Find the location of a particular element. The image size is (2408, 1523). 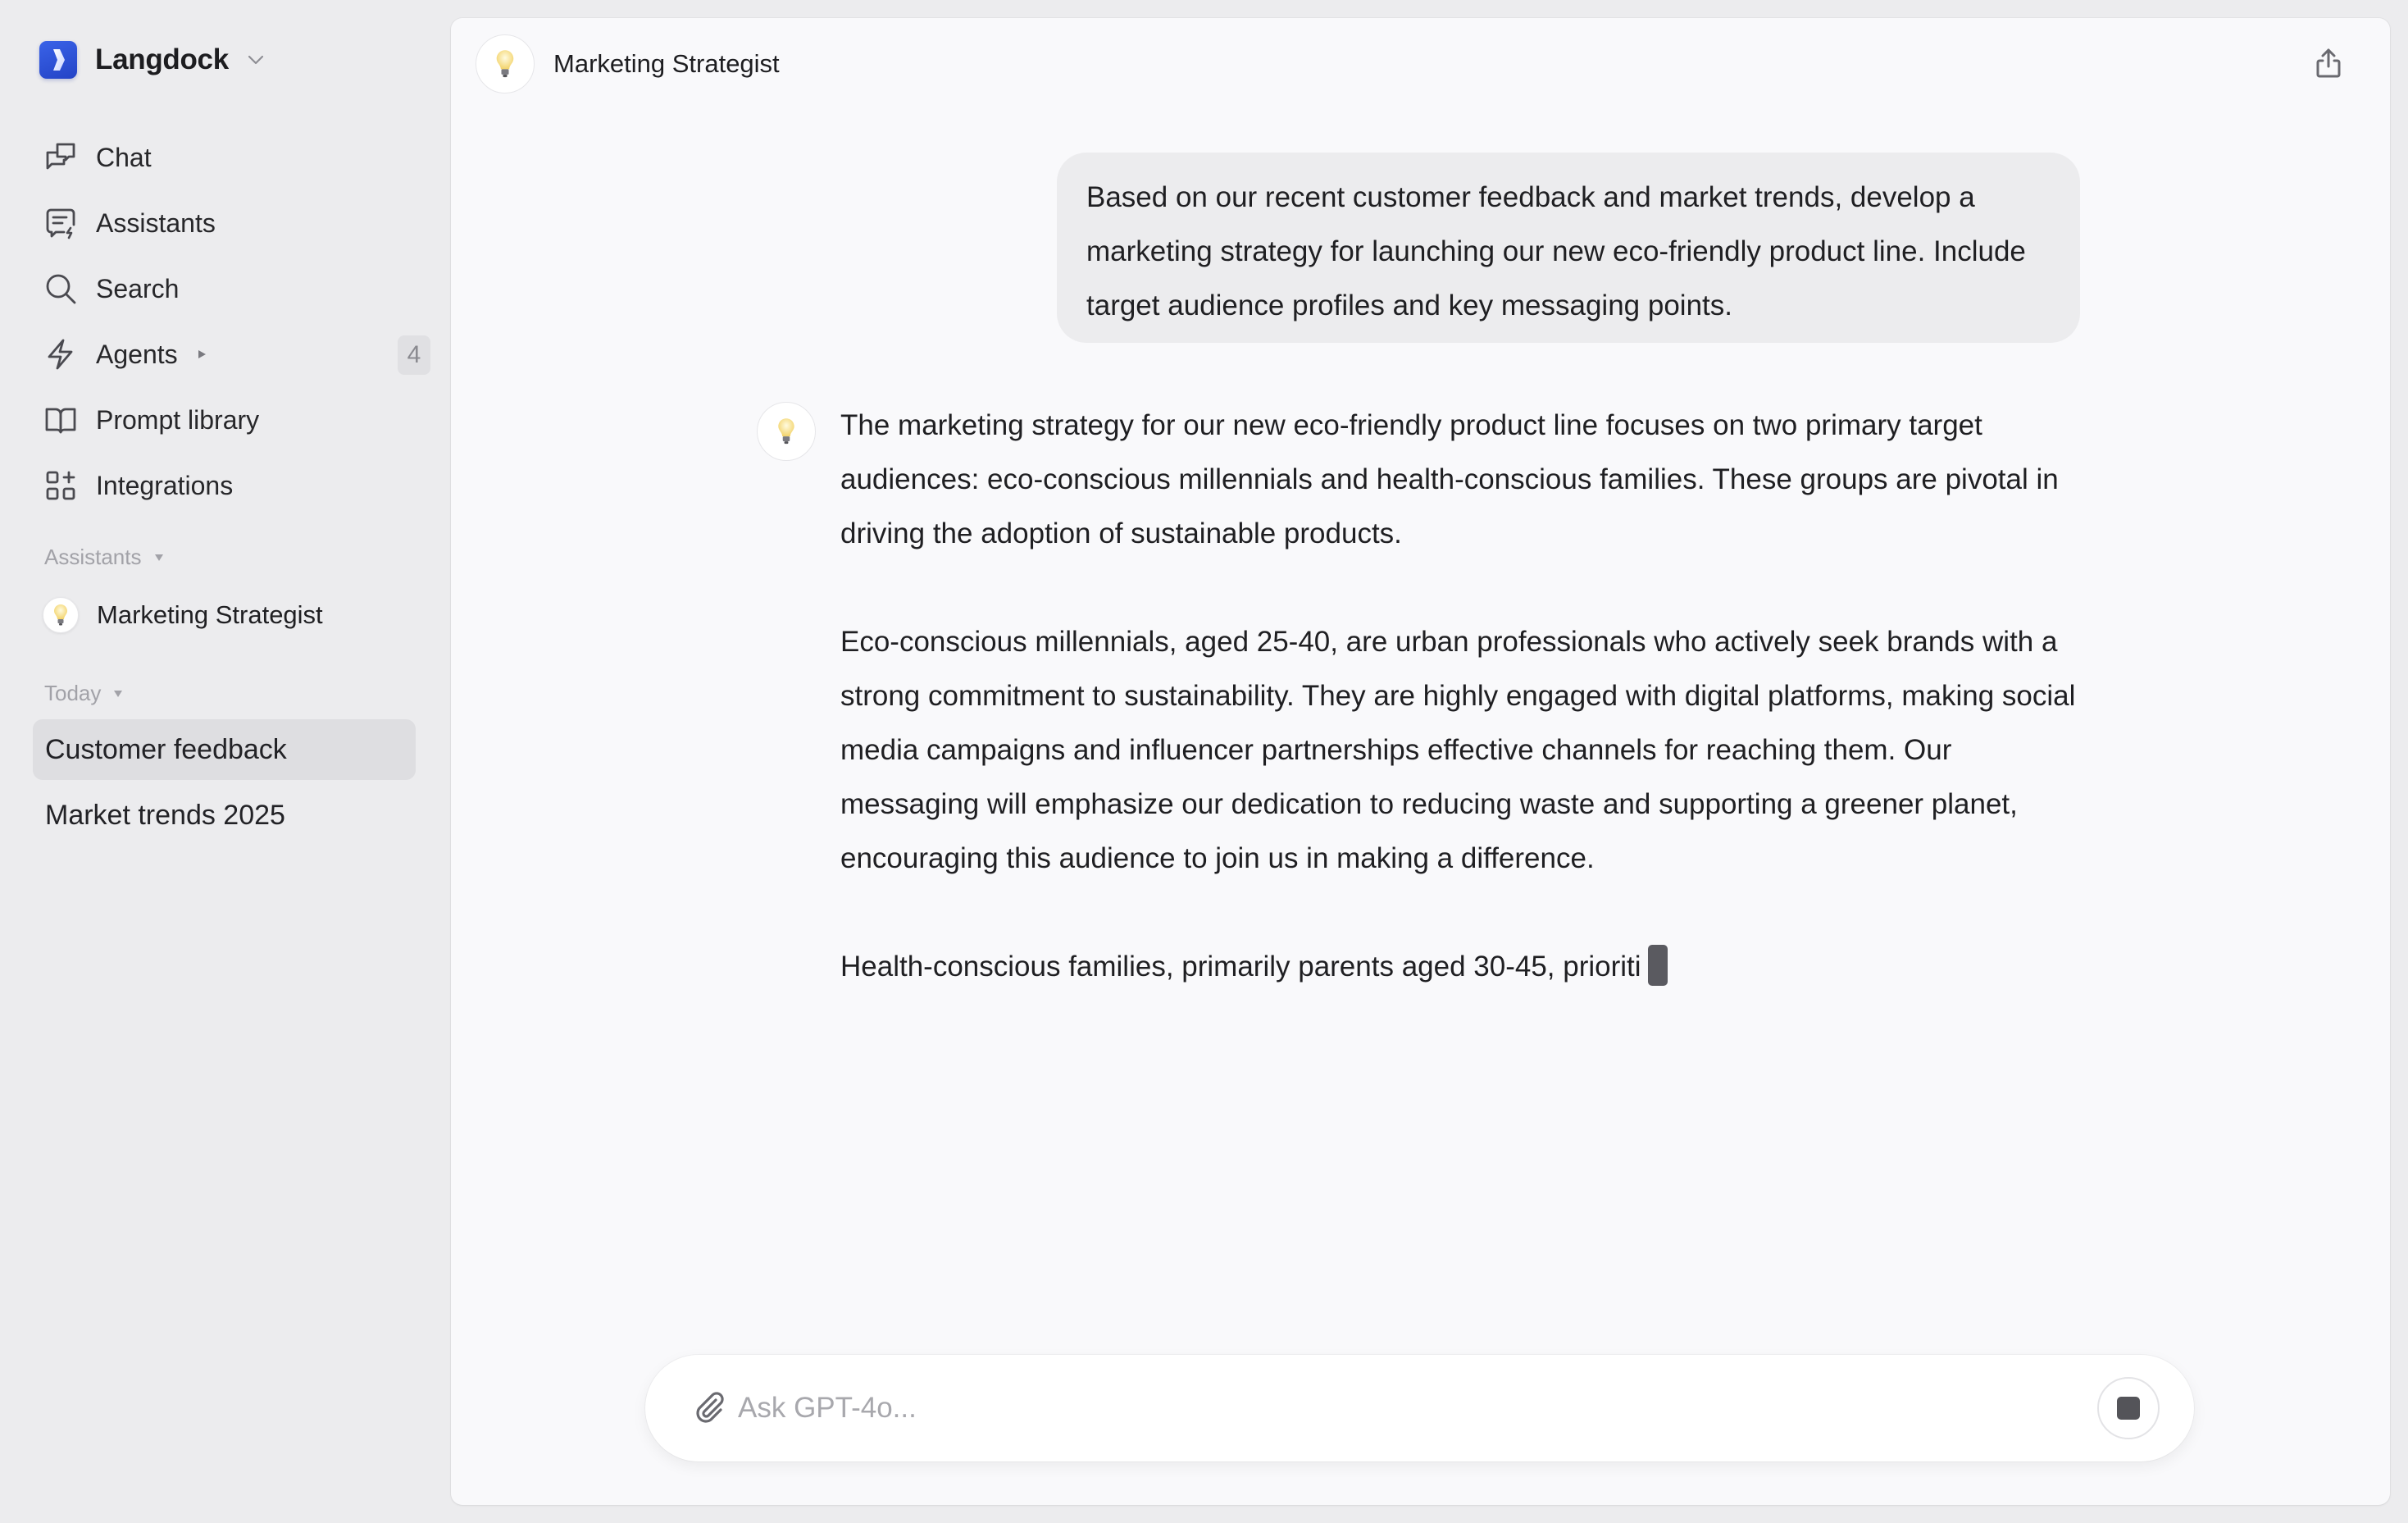

grid-plus-icon is located at coordinates (61, 486).